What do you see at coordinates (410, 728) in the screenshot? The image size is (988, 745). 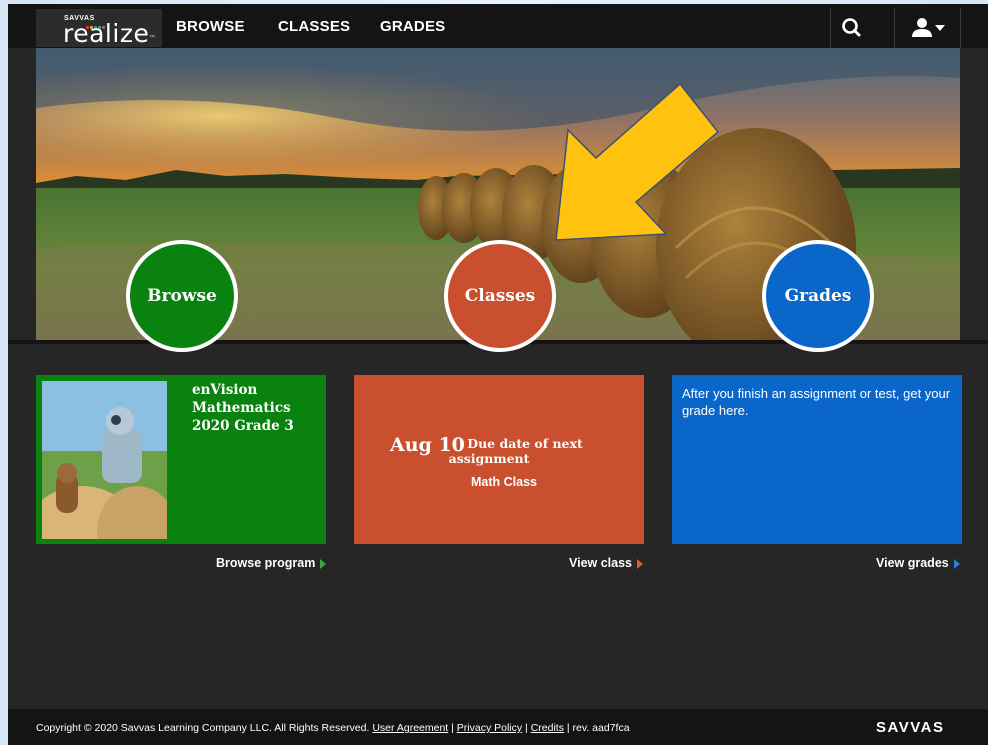 I see `user-agreement-link: User Agreement` at bounding box center [410, 728].